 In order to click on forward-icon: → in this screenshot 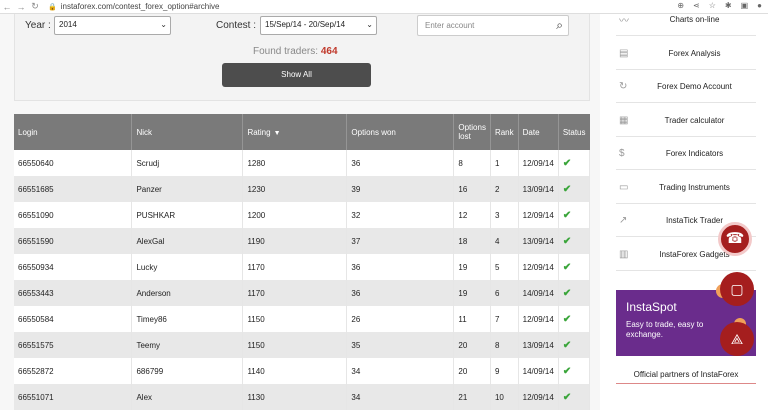, I will do `click(21, 7)`.